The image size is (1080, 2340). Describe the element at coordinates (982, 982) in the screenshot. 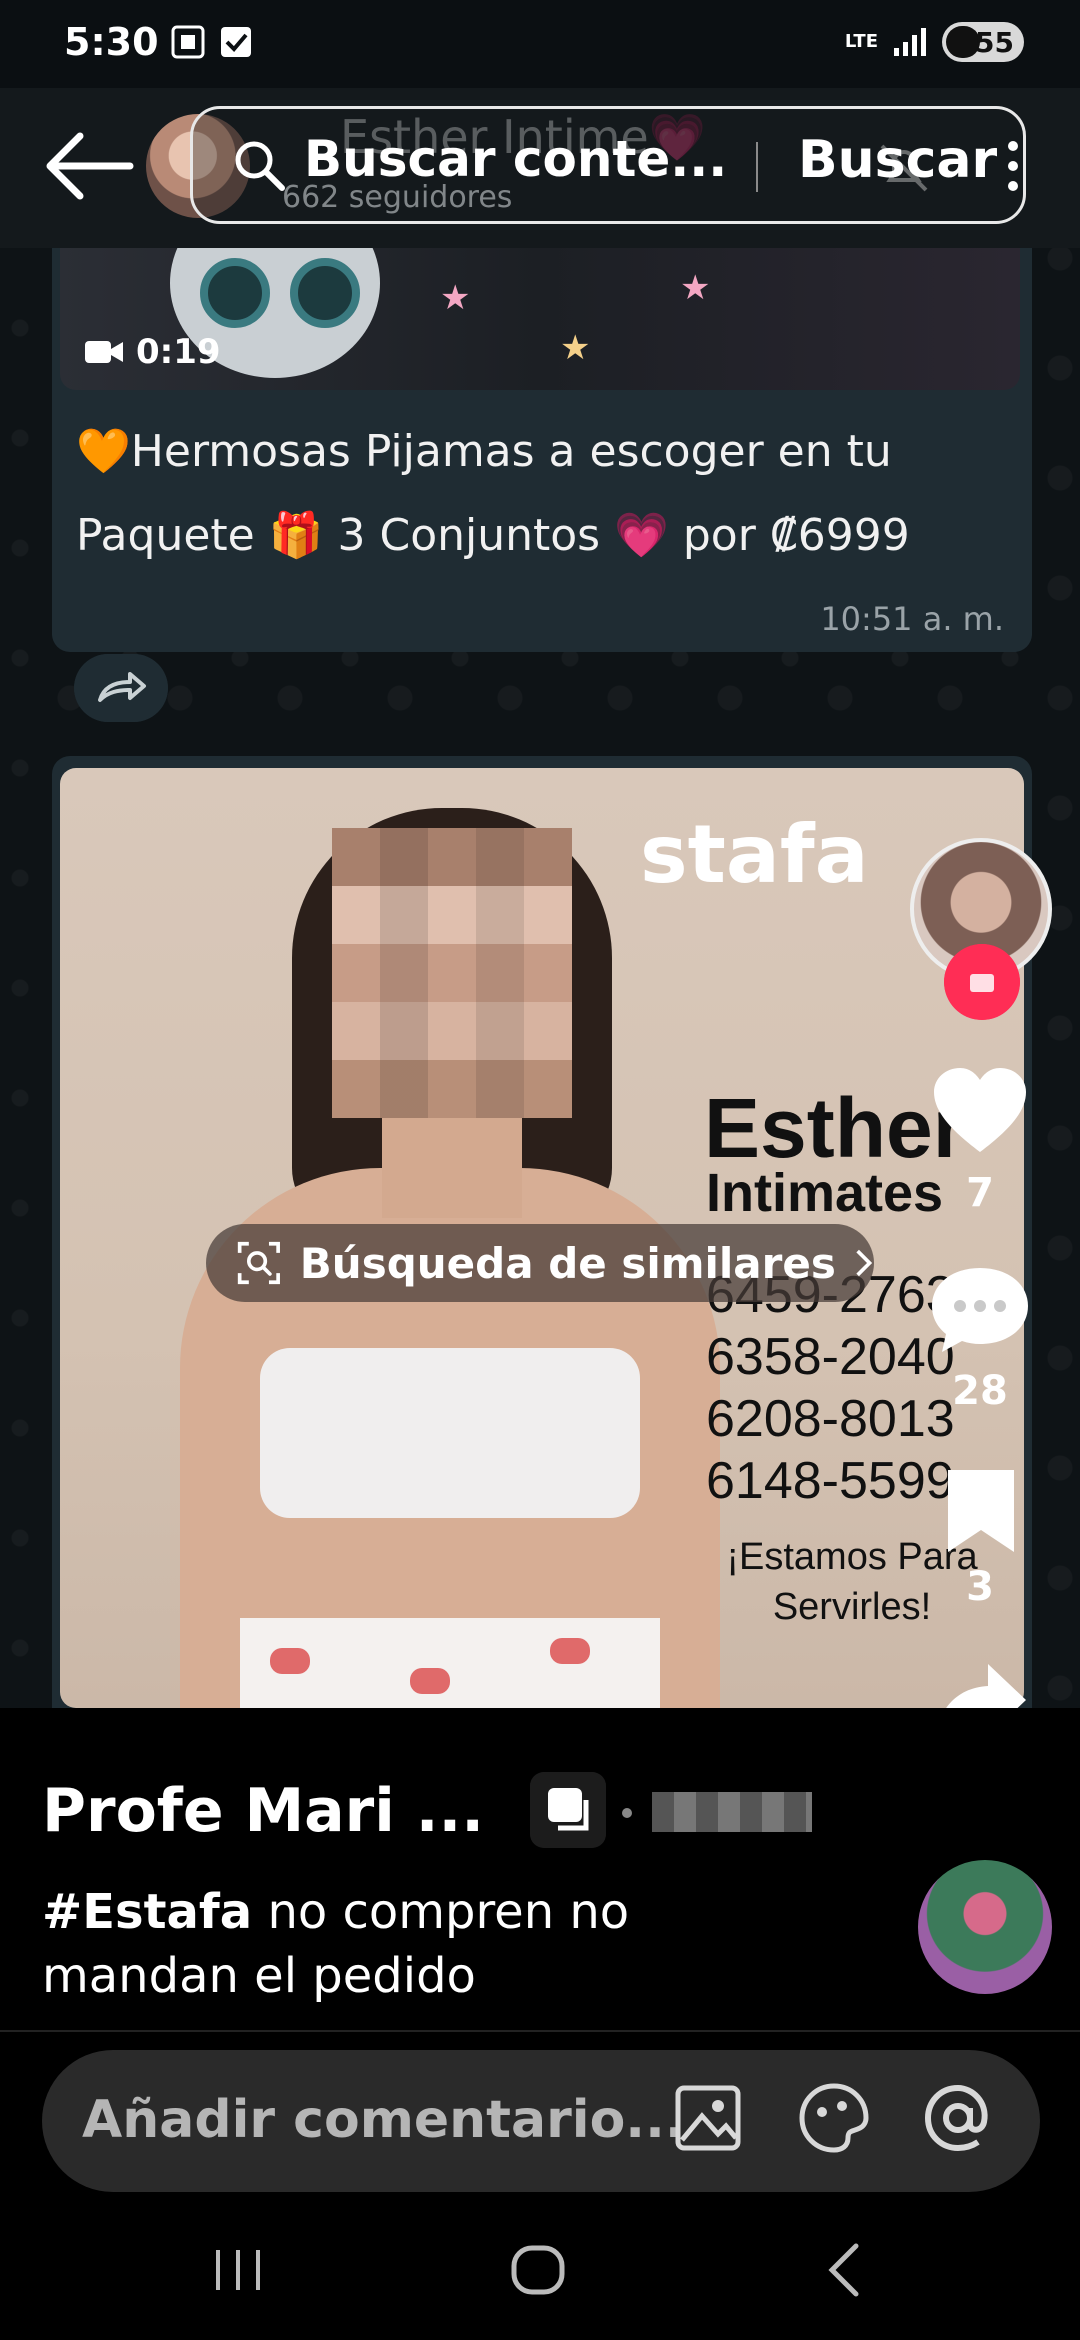

I see `follow-plus-icon` at that location.